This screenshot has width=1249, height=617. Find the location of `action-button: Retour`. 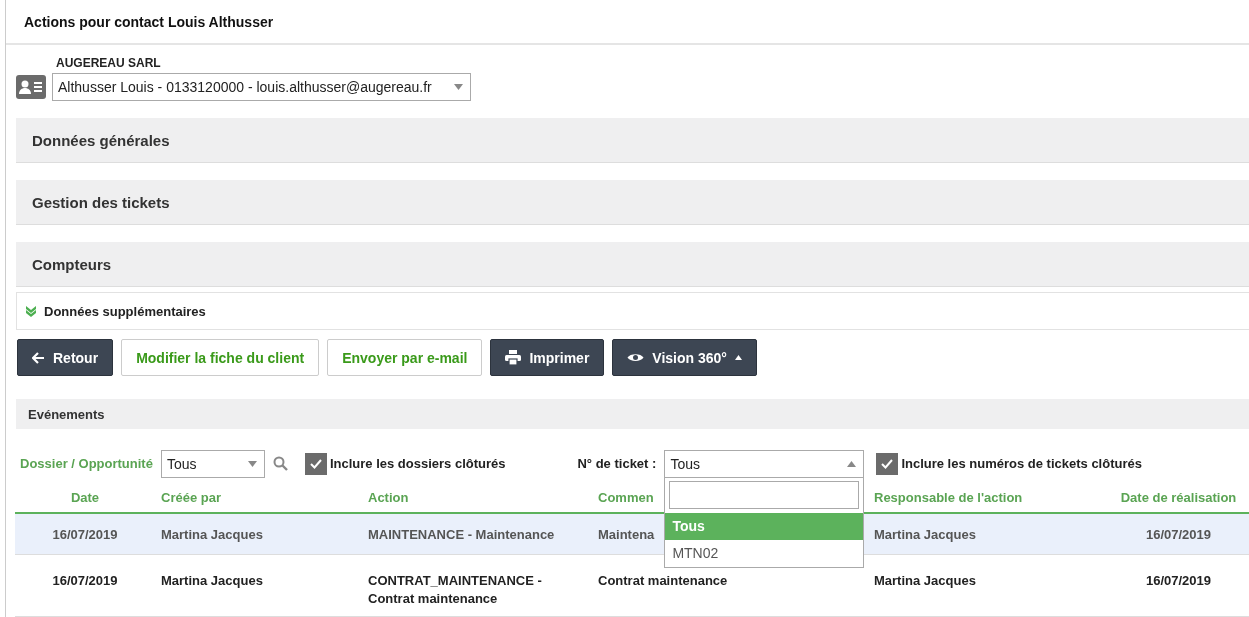

action-button: Retour is located at coordinates (65, 357).